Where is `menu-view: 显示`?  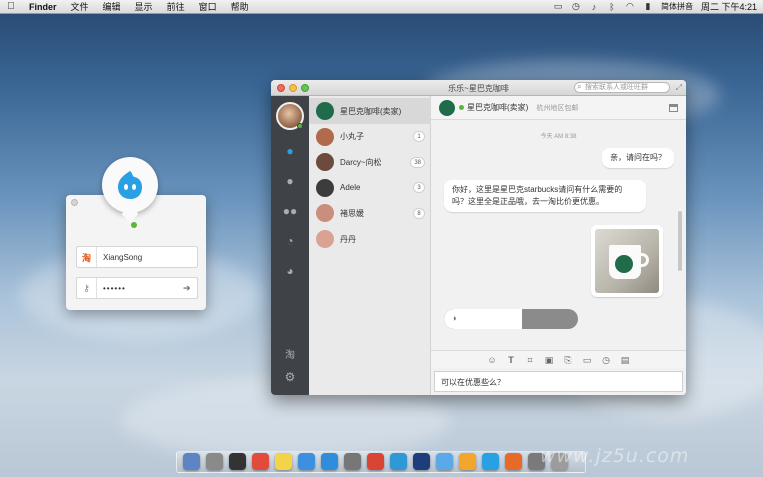 menu-view: 显示 is located at coordinates (144, 7).